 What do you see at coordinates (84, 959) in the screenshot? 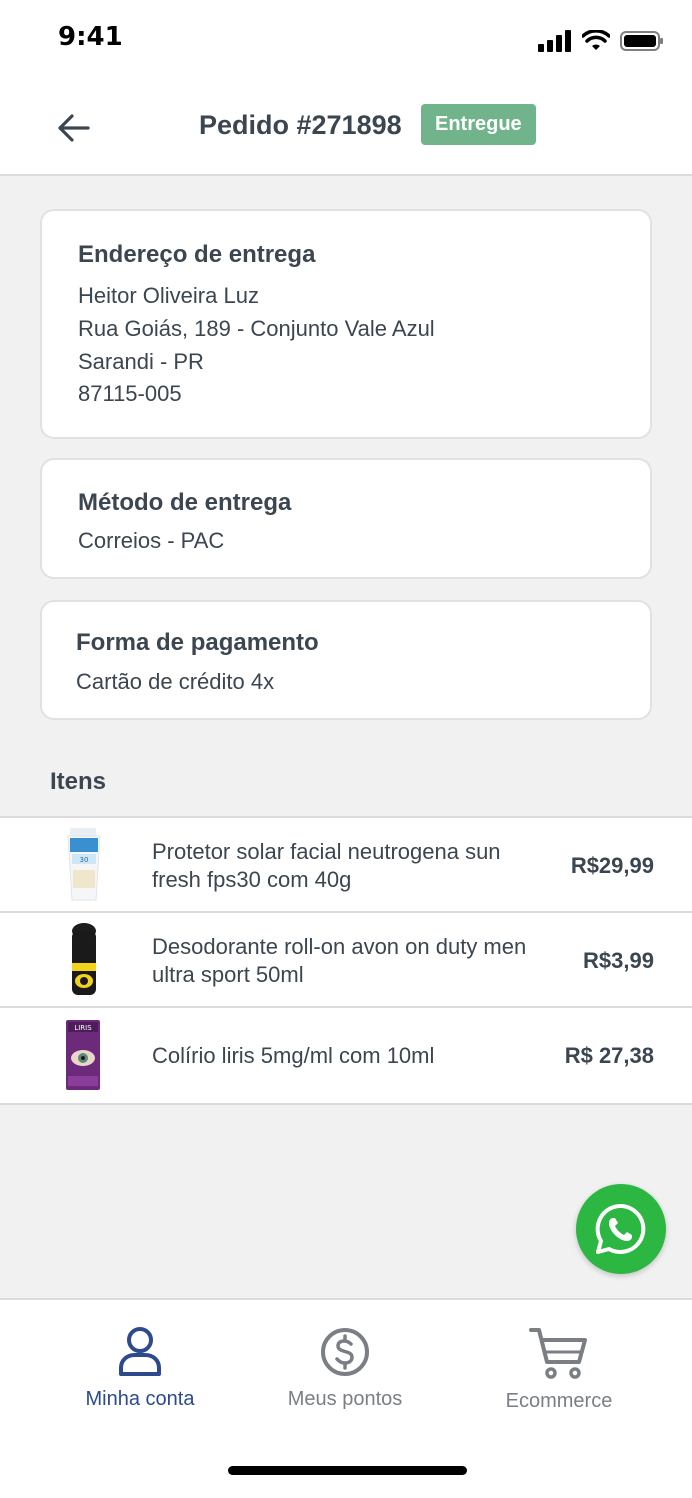
I see `deodorant-product-image` at bounding box center [84, 959].